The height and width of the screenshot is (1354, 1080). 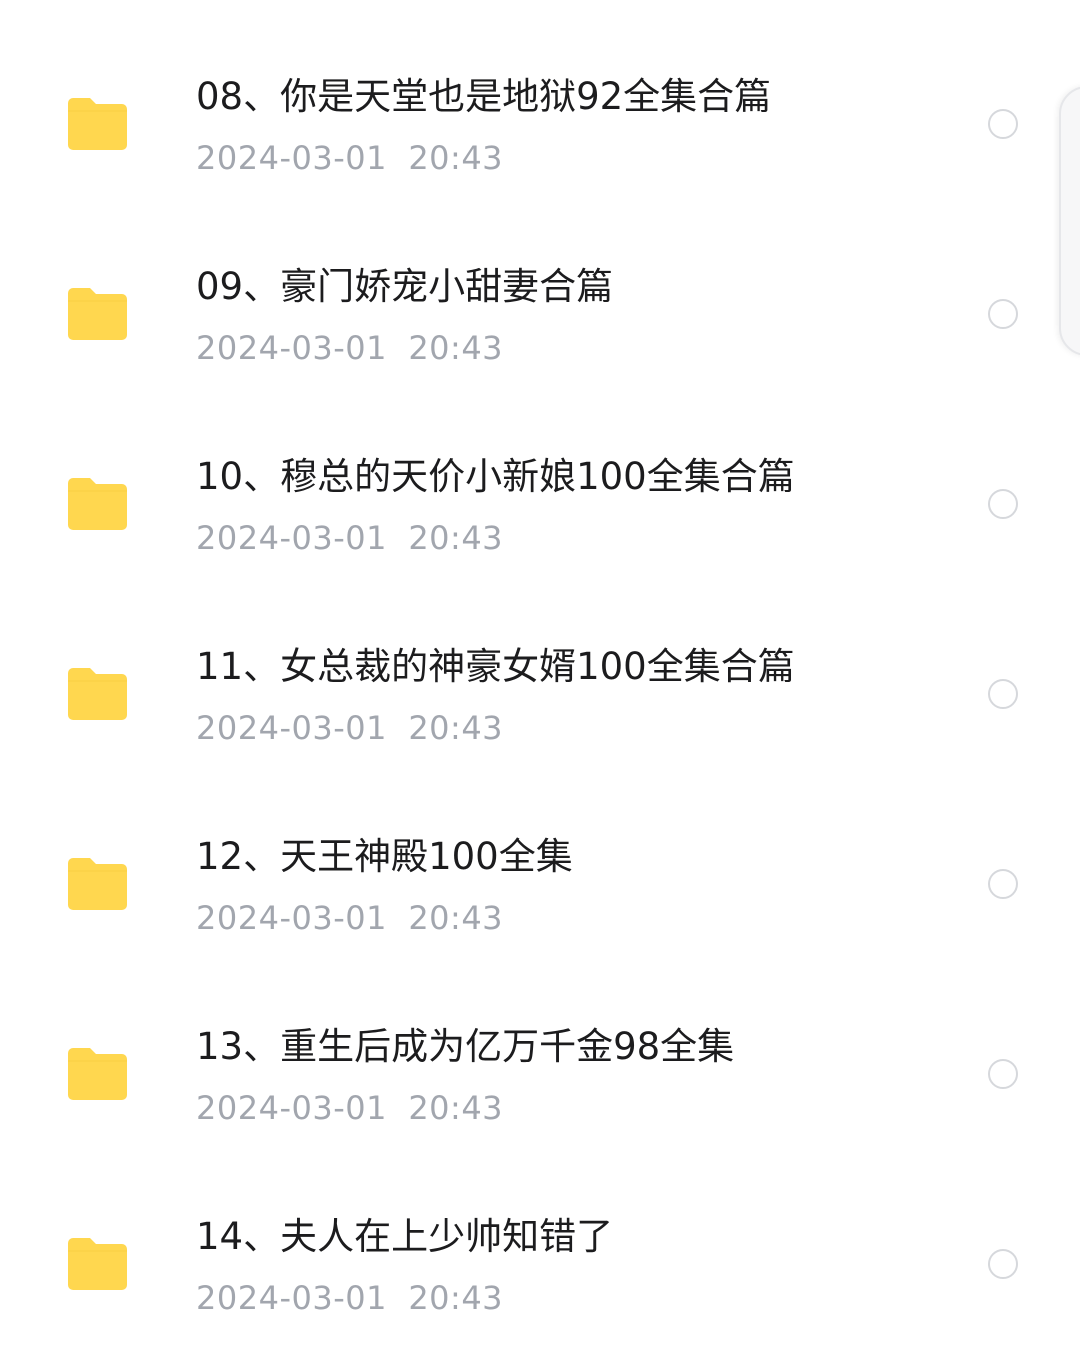 I want to click on file-name: 10、穆总的天价小新娘100全集合篇, so click(x=495, y=476).